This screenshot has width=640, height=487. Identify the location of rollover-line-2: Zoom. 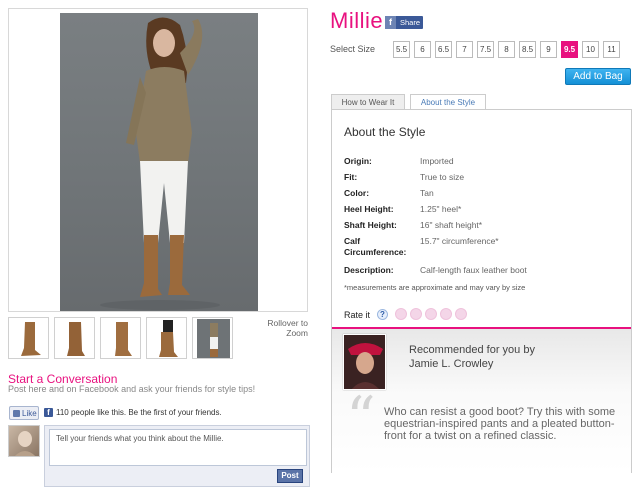
(297, 333).